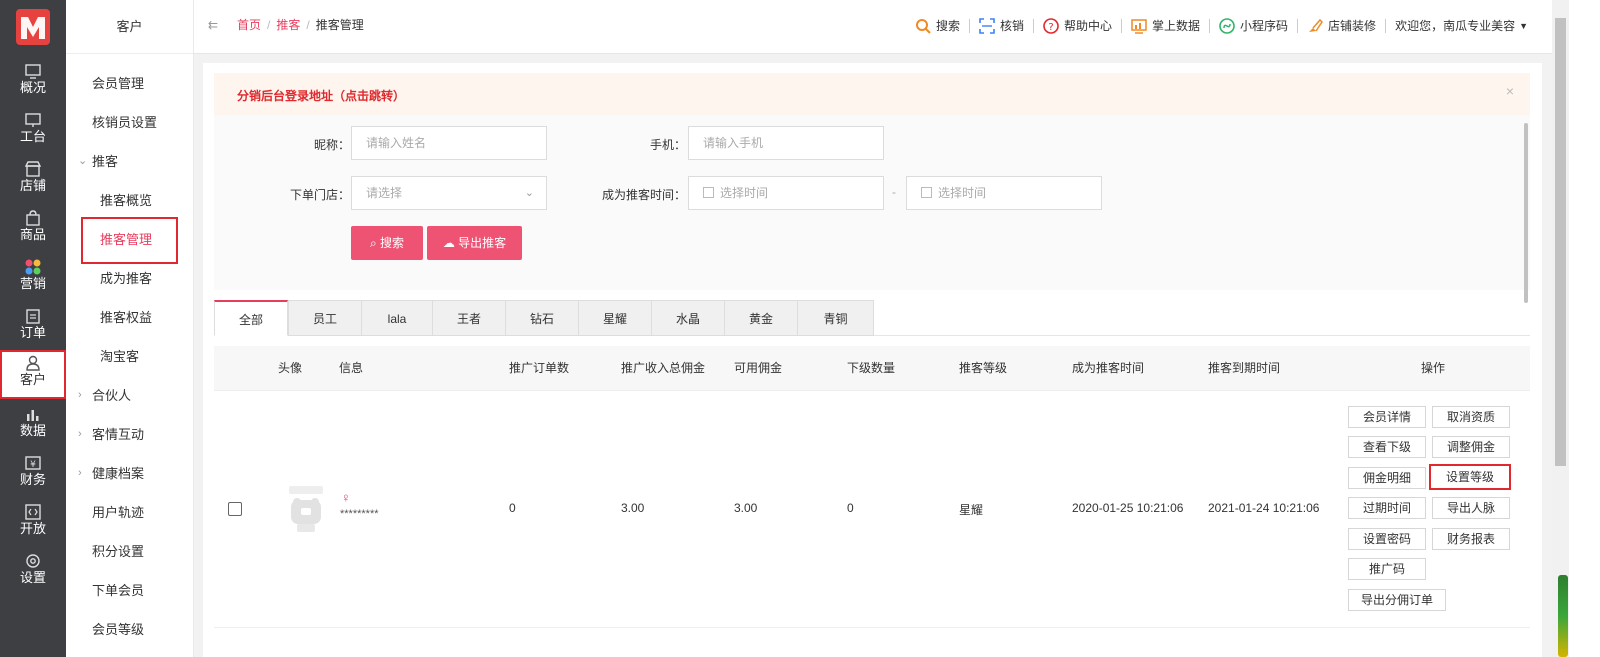 The width and height of the screenshot is (1600, 657). Describe the element at coordinates (130, 317) in the screenshot. I see `subnav-item-promoter-rights: 推客权益` at that location.